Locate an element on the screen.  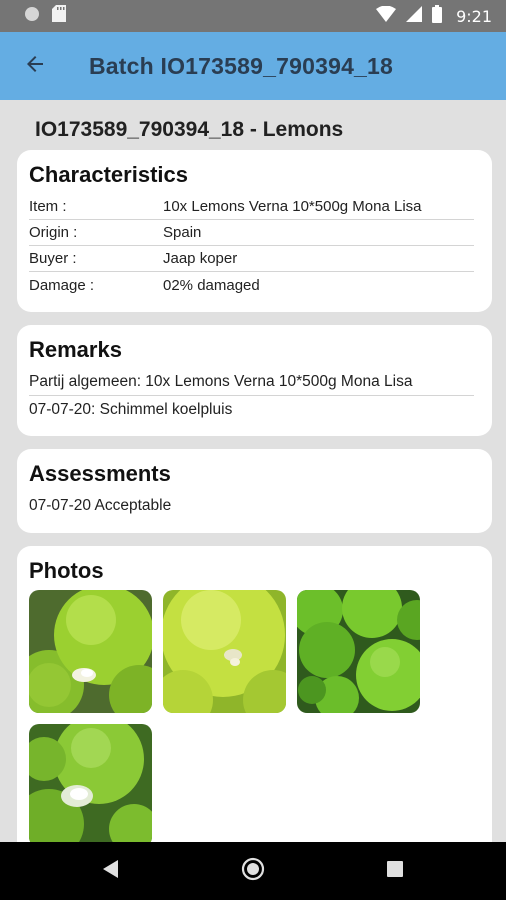
recents-square-icon is located at coordinates (395, 871).